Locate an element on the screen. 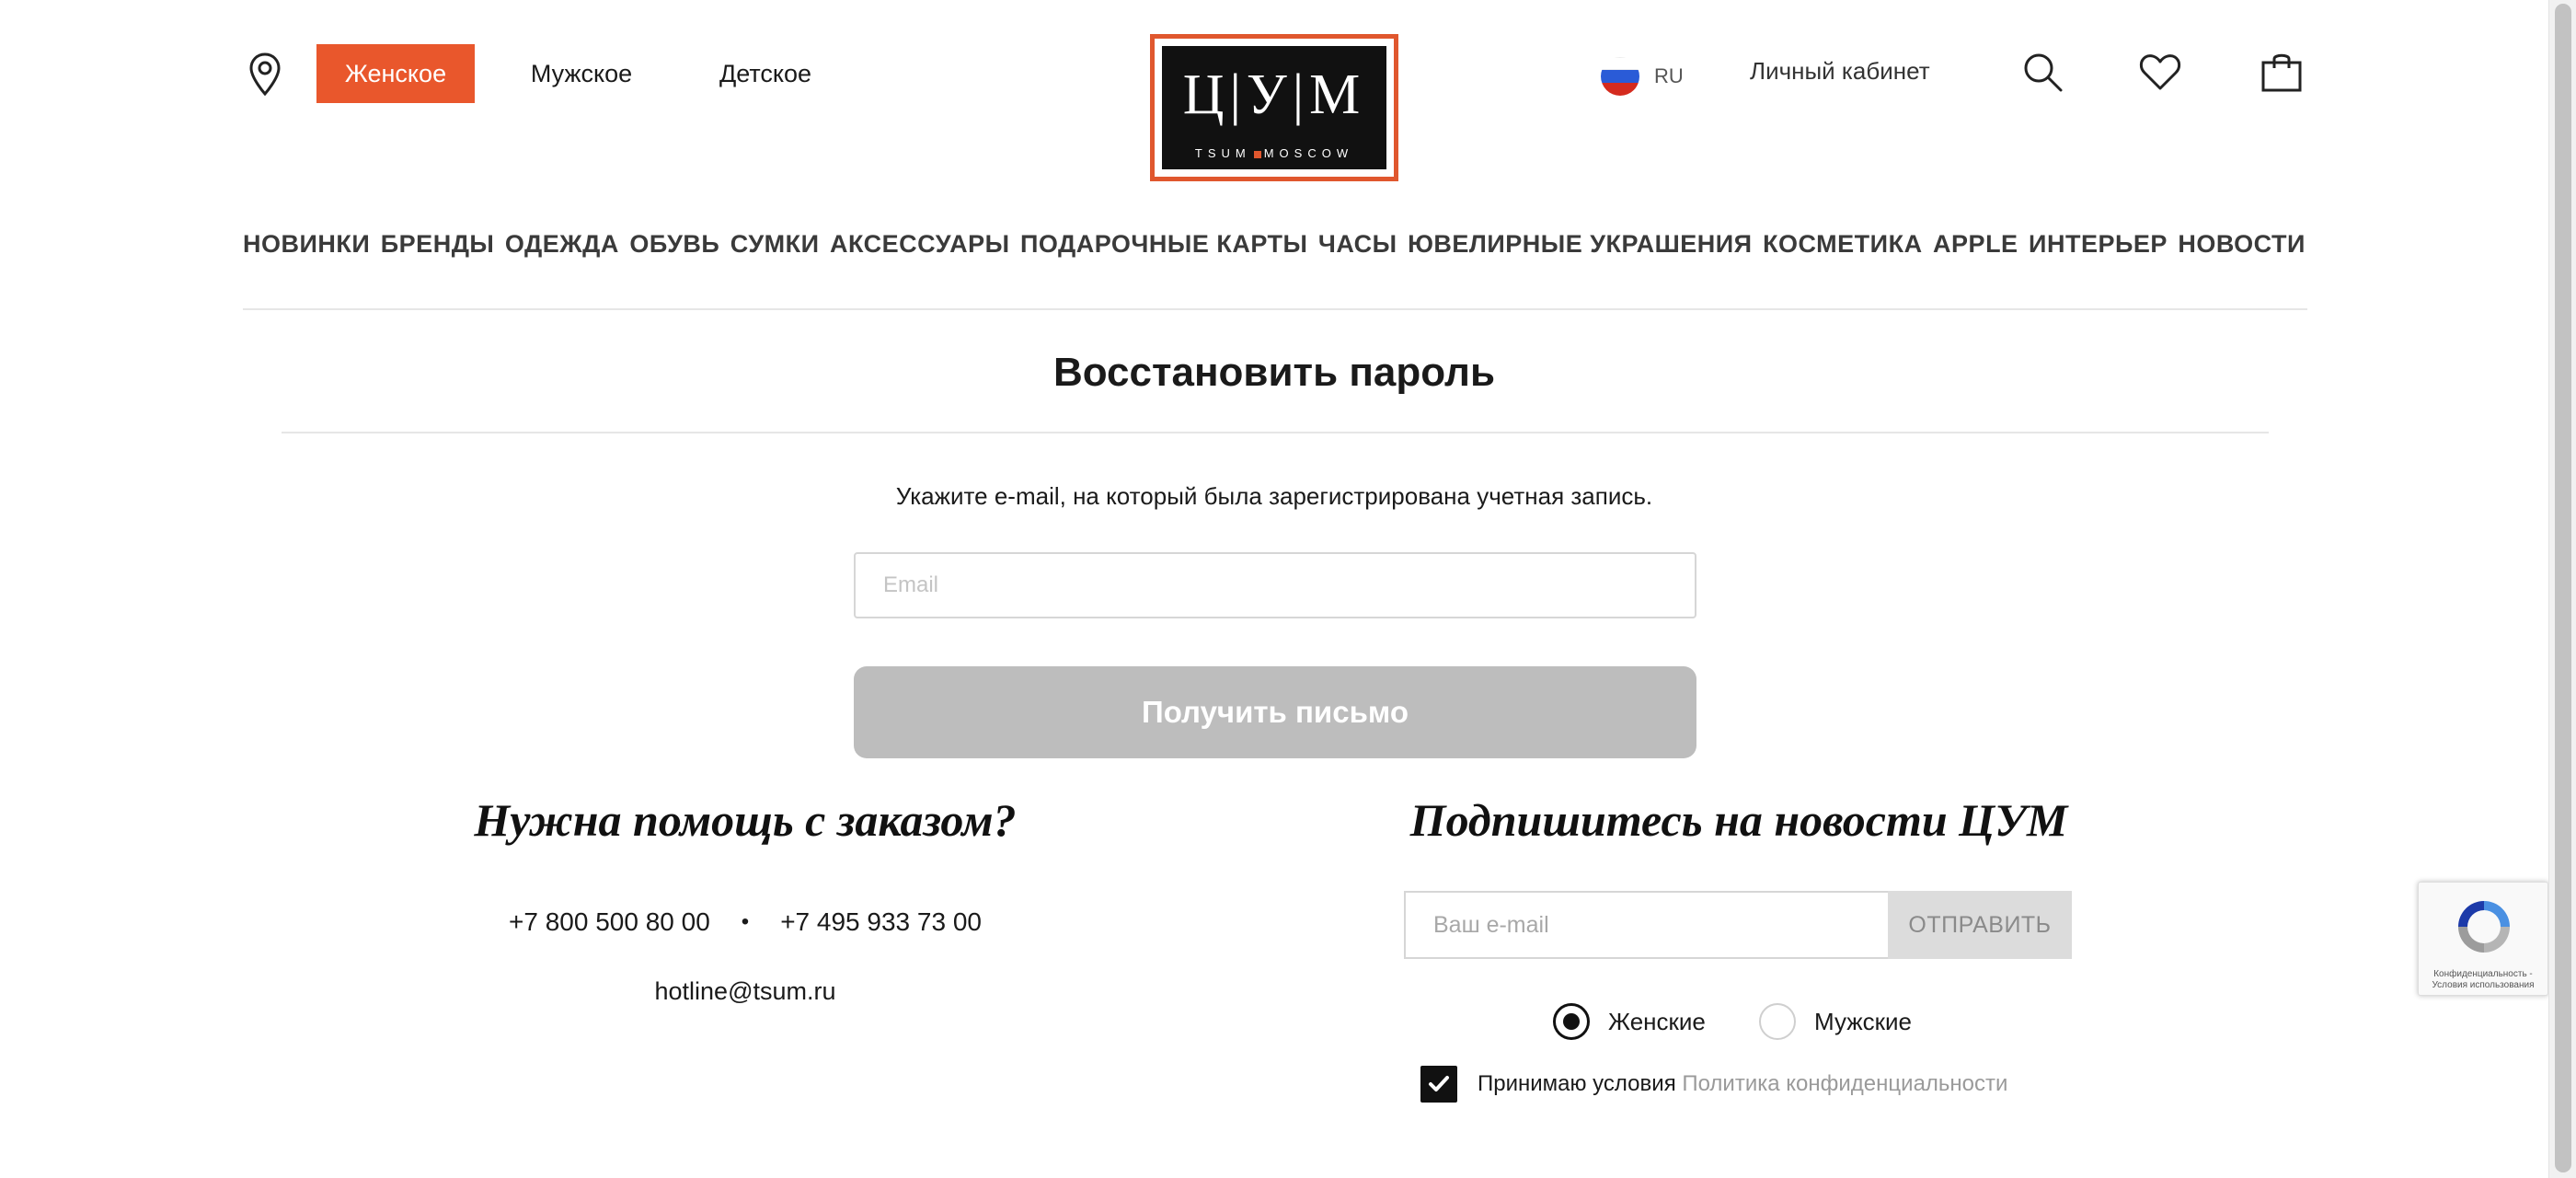  logo-subtitle-right: MOSCOW is located at coordinates (1308, 153).